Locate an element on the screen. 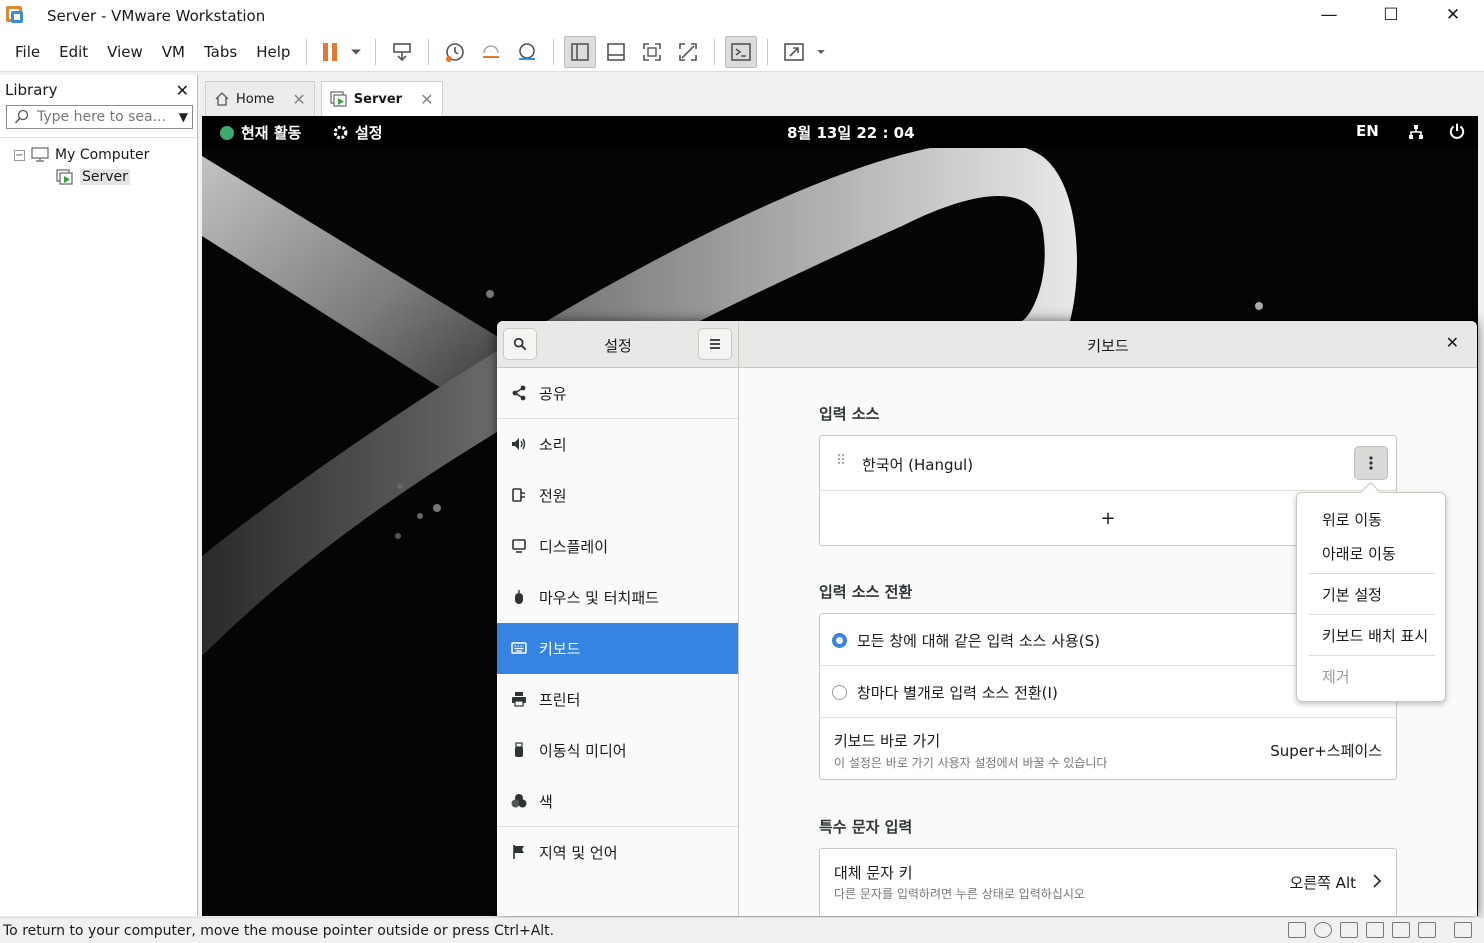  maximize-button: ☐ is located at coordinates (1391, 15).